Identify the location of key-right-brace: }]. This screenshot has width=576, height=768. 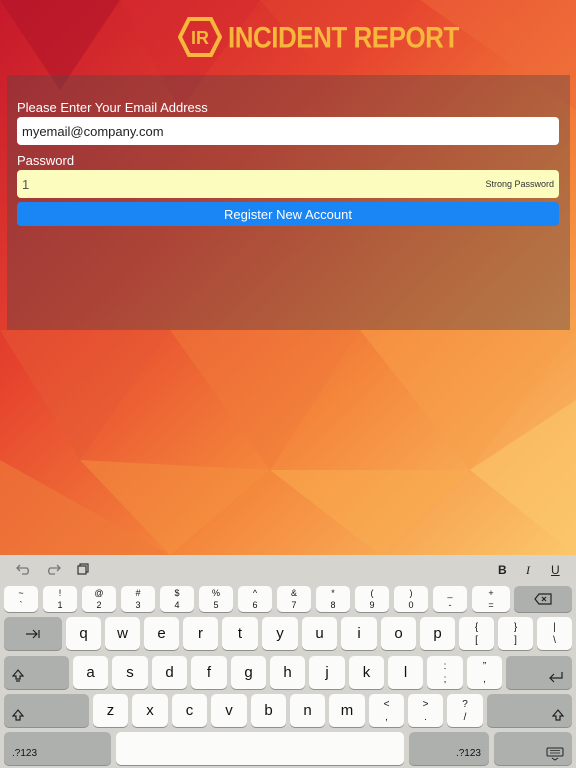
(515, 633).